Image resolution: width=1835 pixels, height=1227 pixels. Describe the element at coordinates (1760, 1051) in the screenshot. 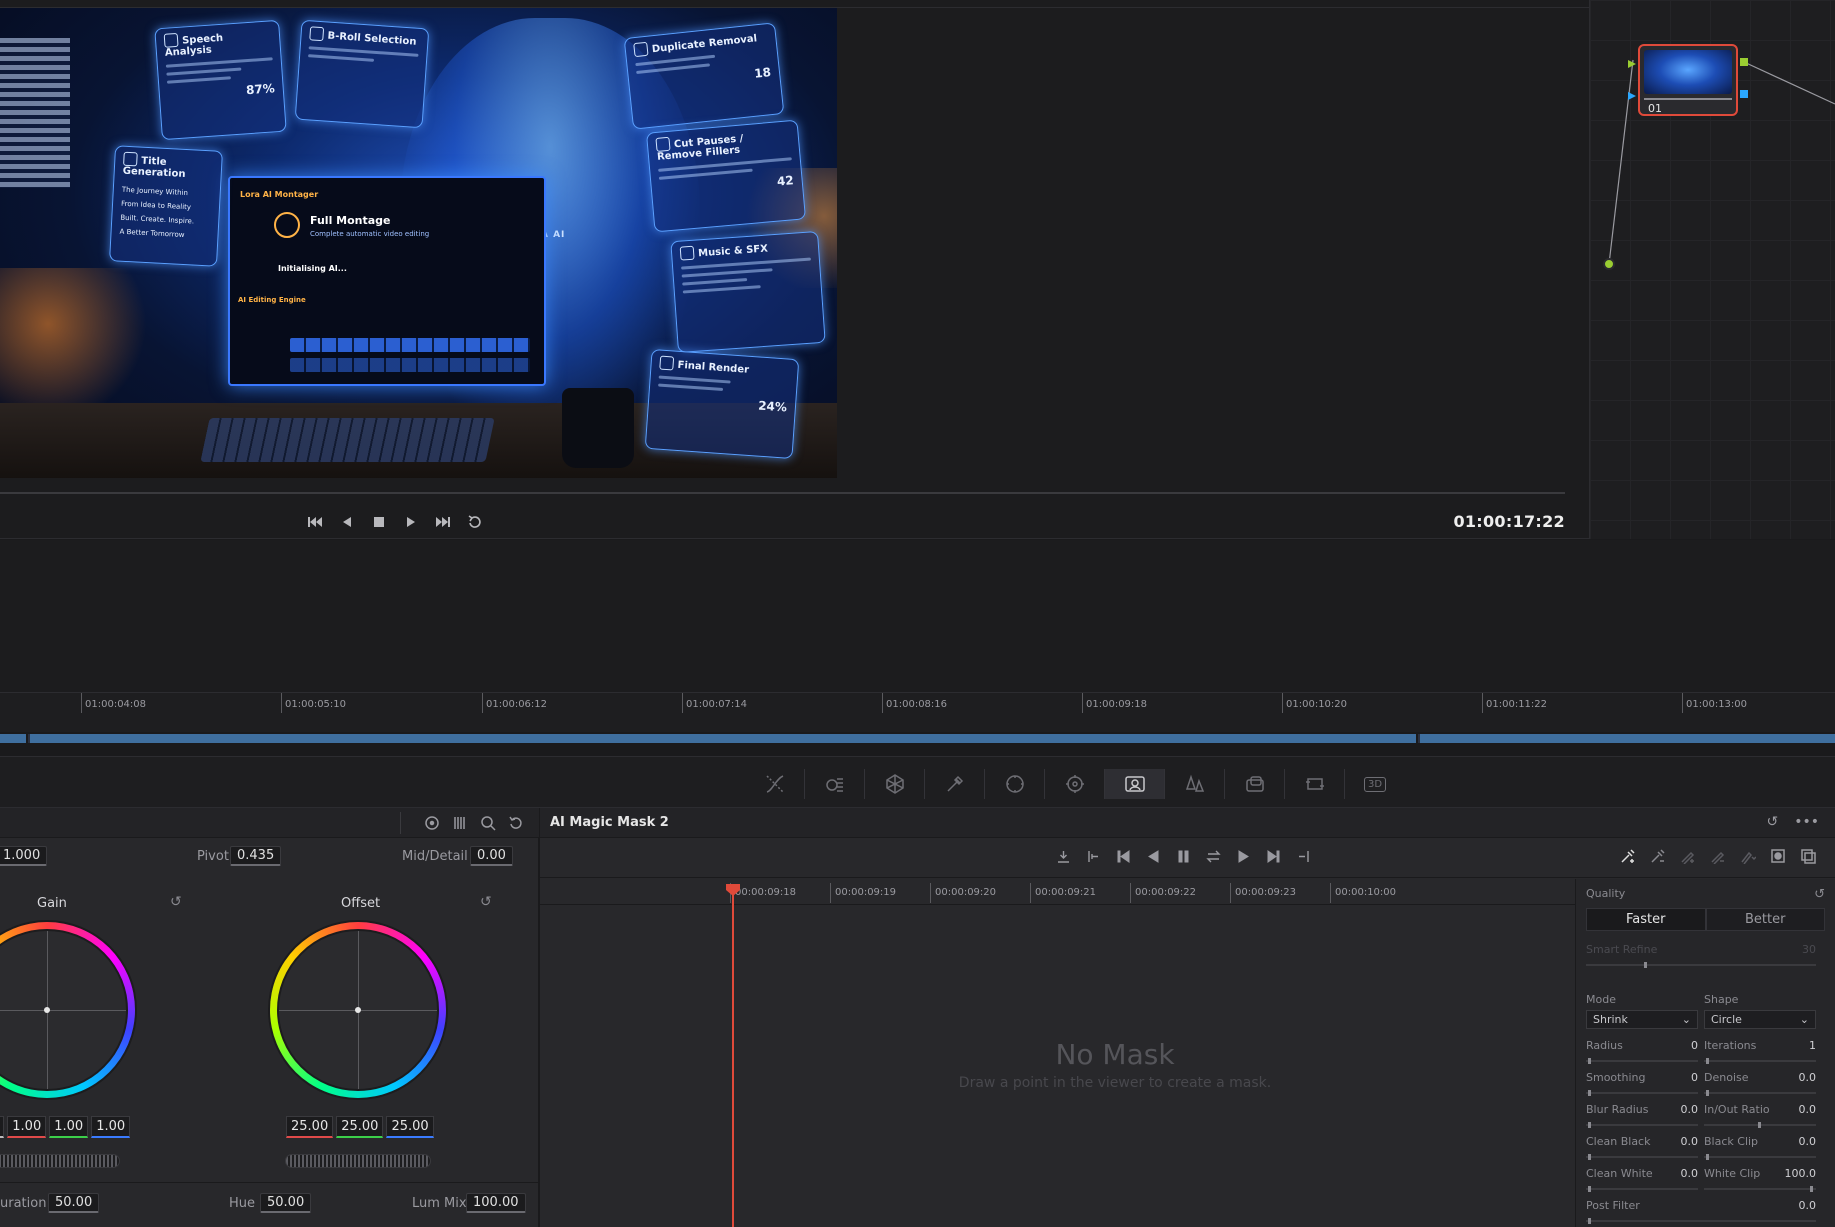

I see `iterations-slider: Iterations 1` at that location.